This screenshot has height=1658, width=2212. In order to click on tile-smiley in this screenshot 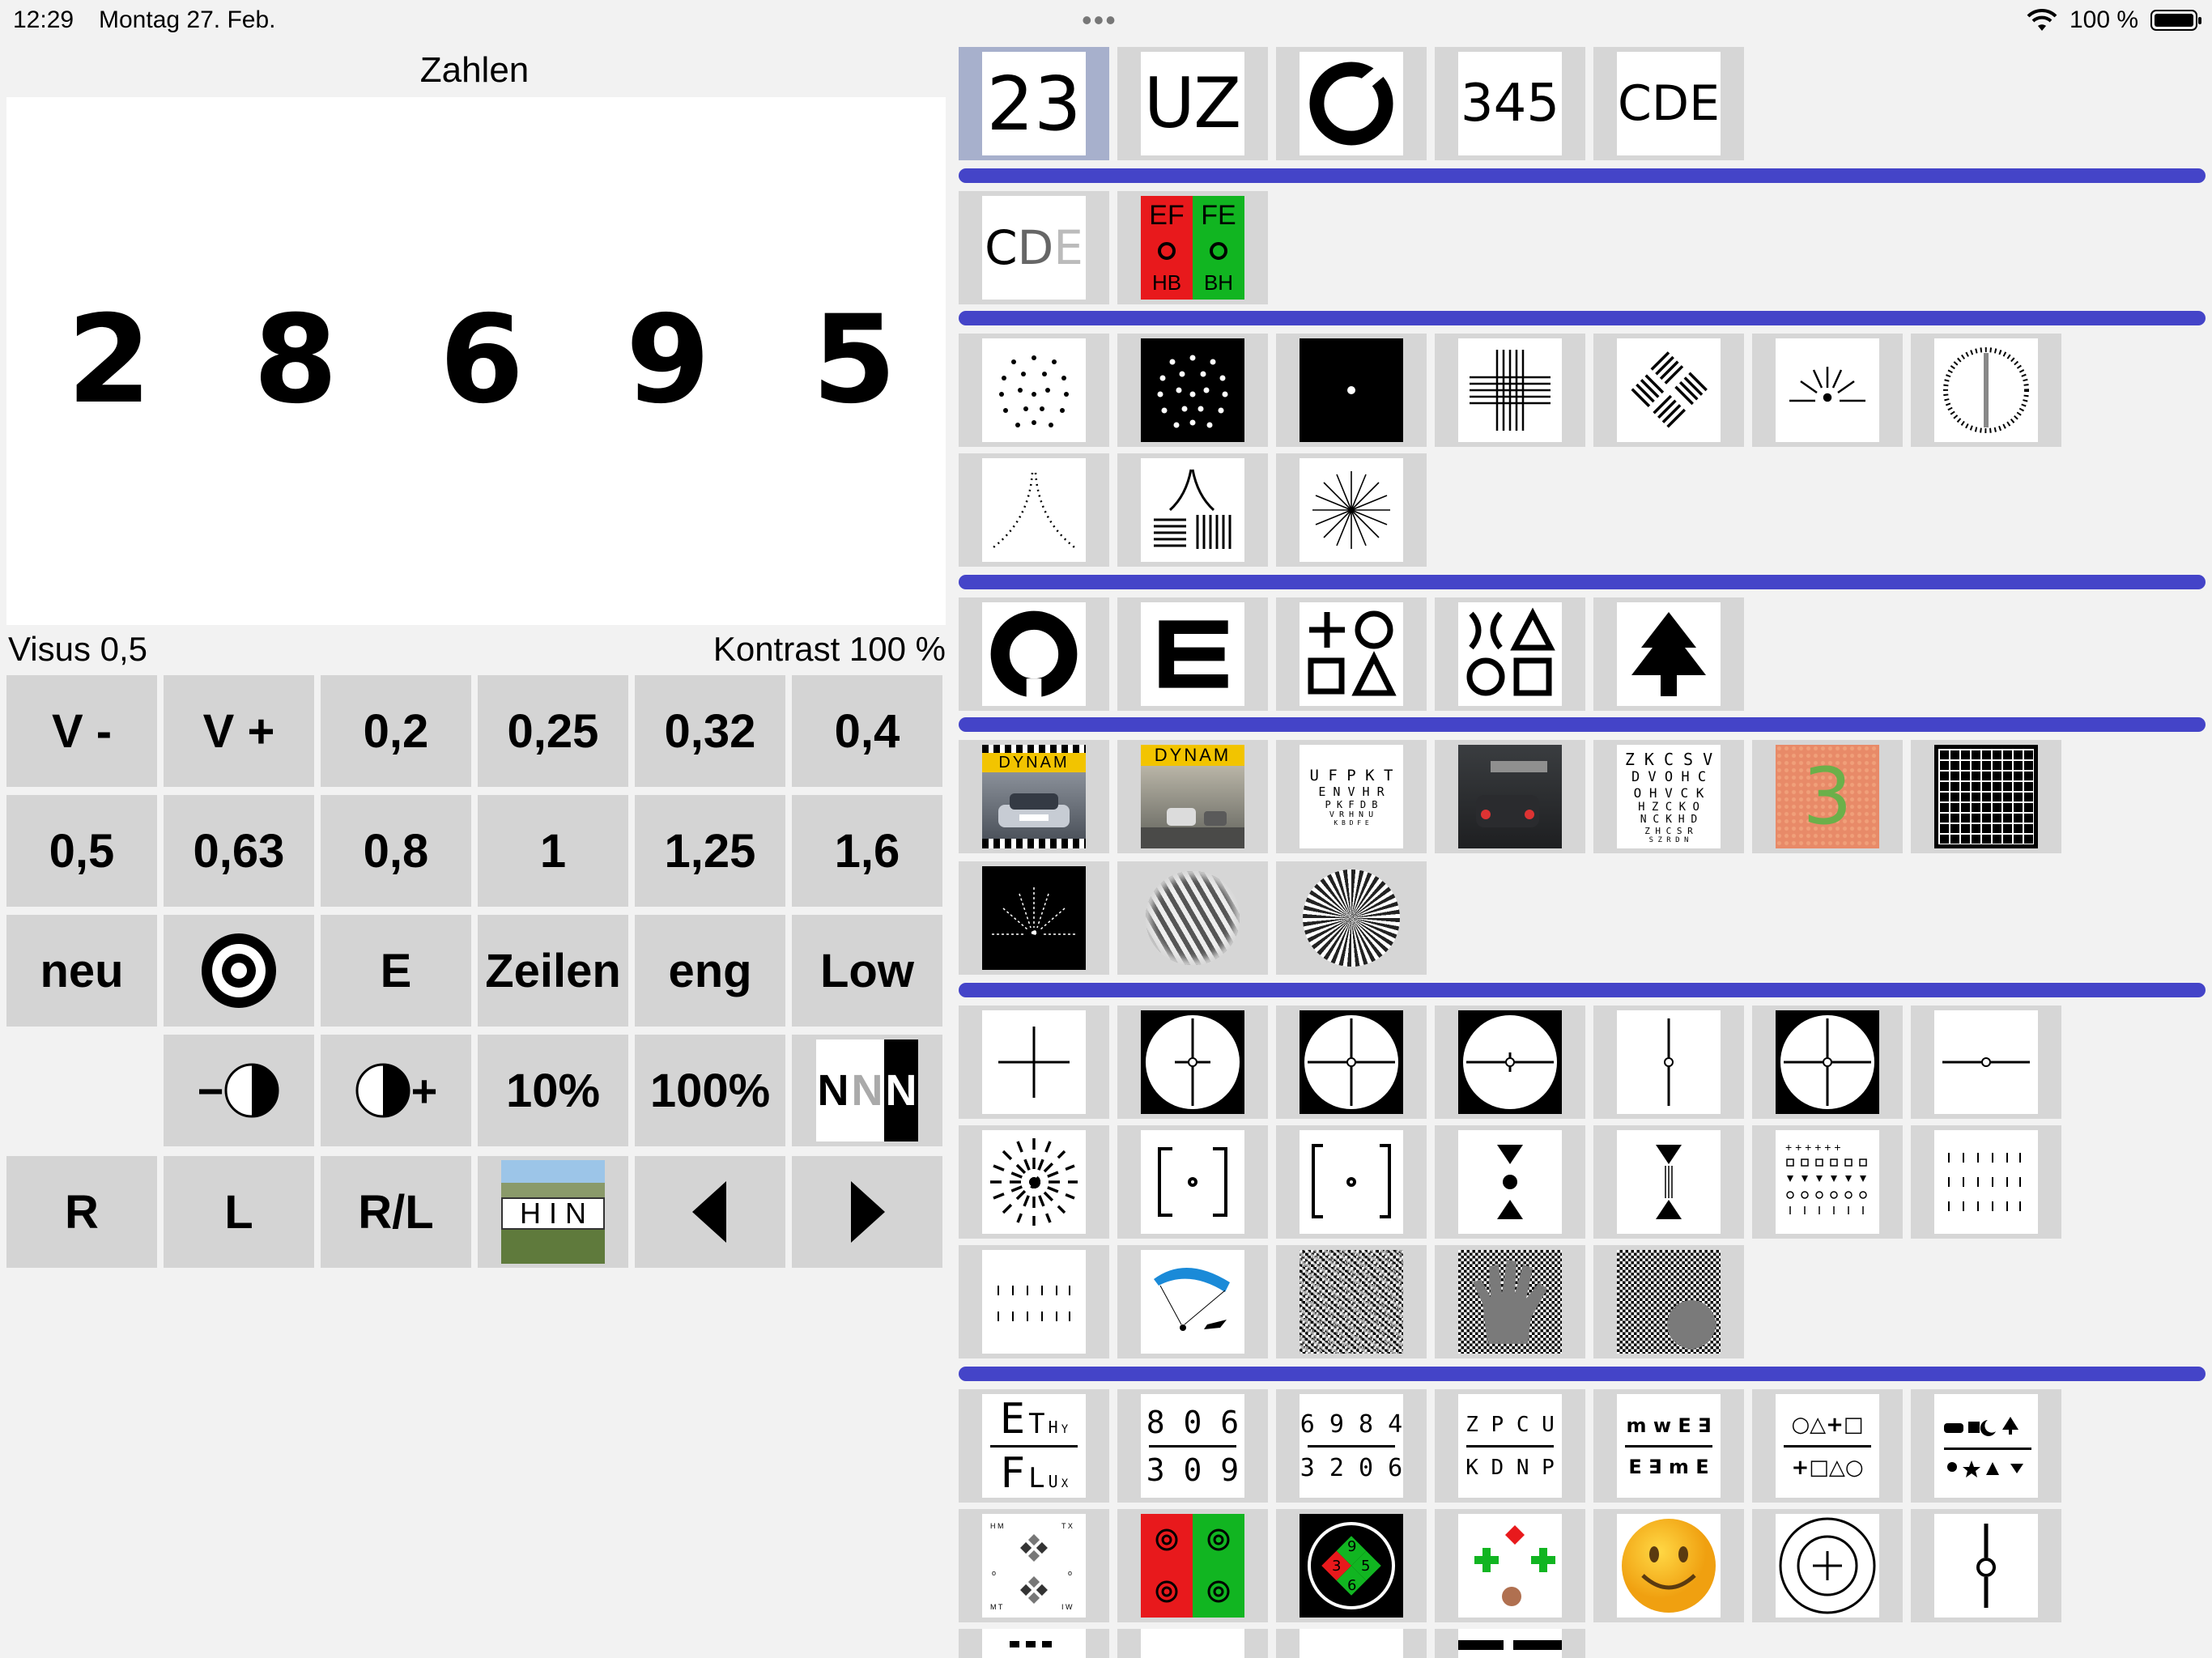, I will do `click(1669, 1565)`.